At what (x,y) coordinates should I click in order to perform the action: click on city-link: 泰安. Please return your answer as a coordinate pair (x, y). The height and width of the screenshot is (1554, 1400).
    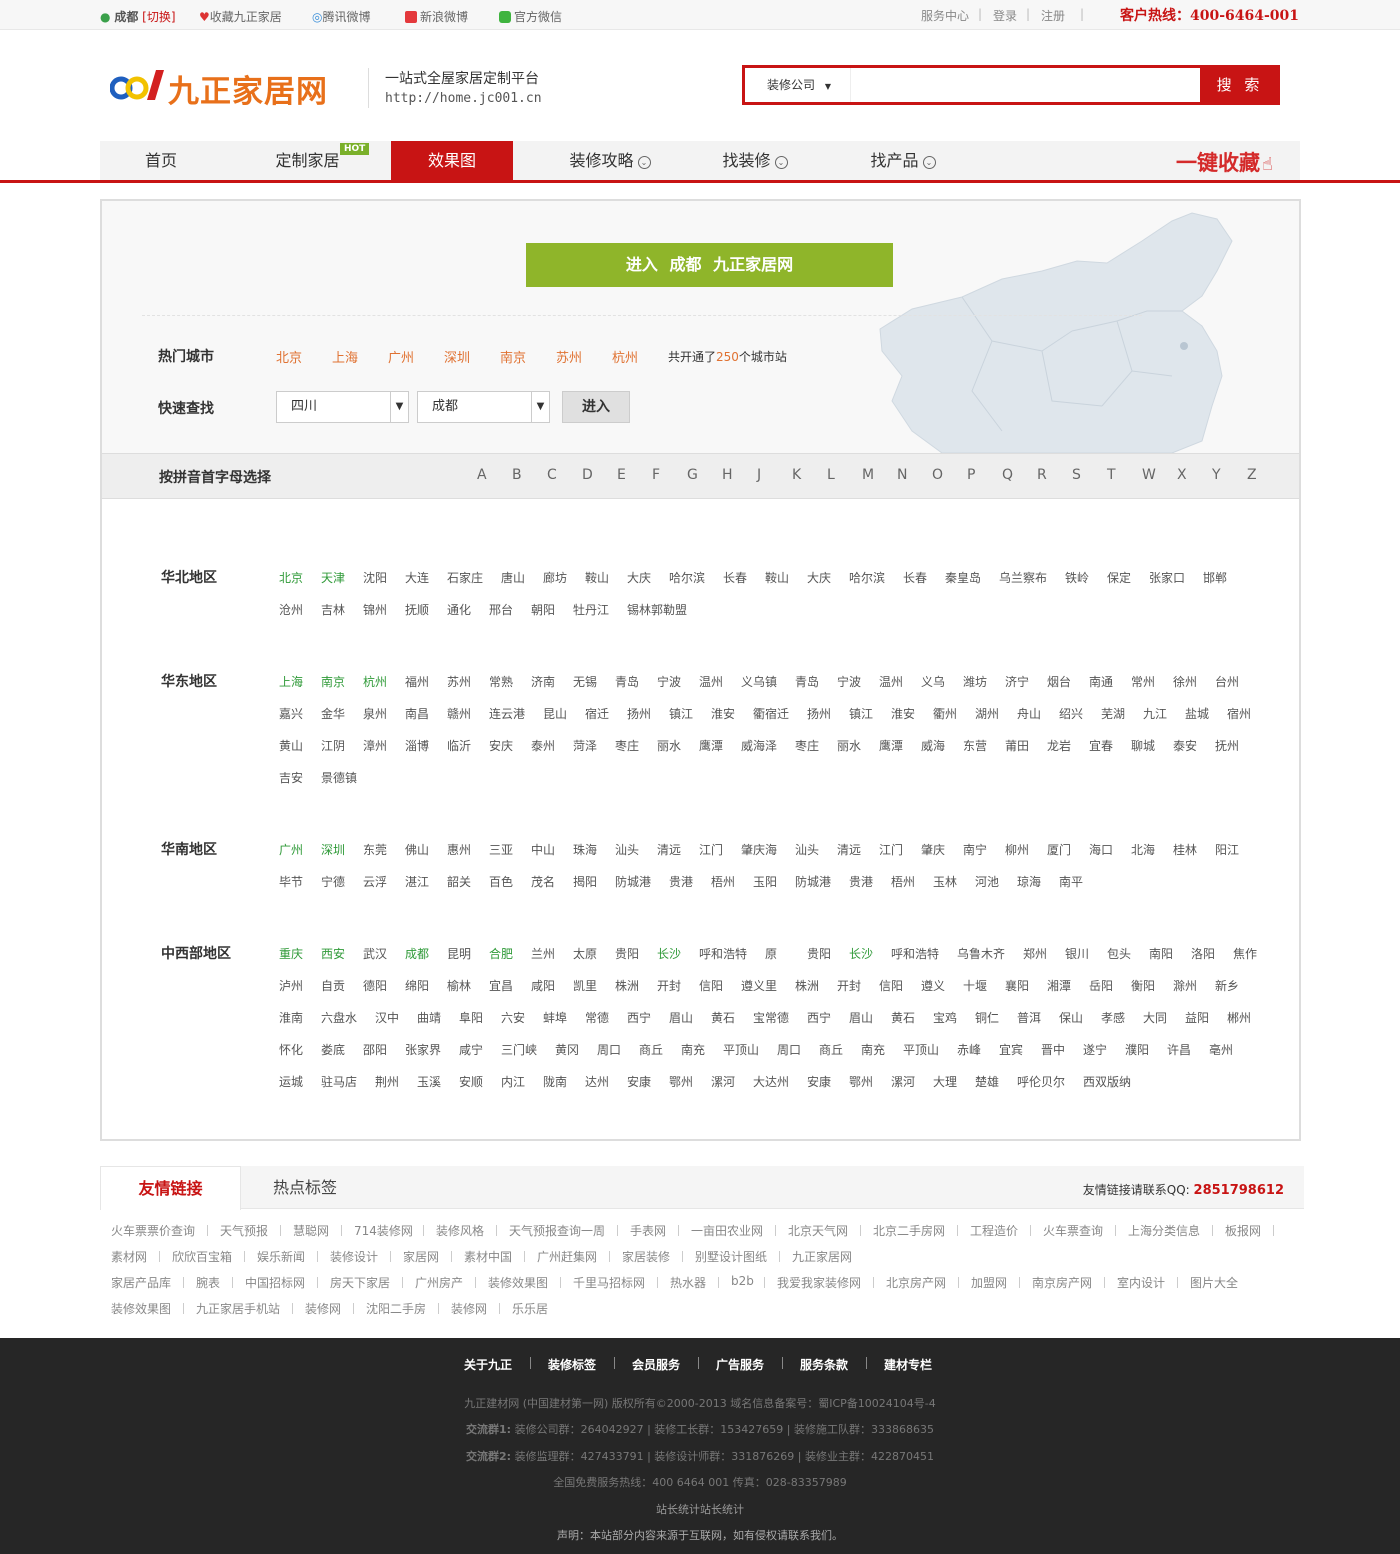
    Looking at the image, I should click on (1185, 745).